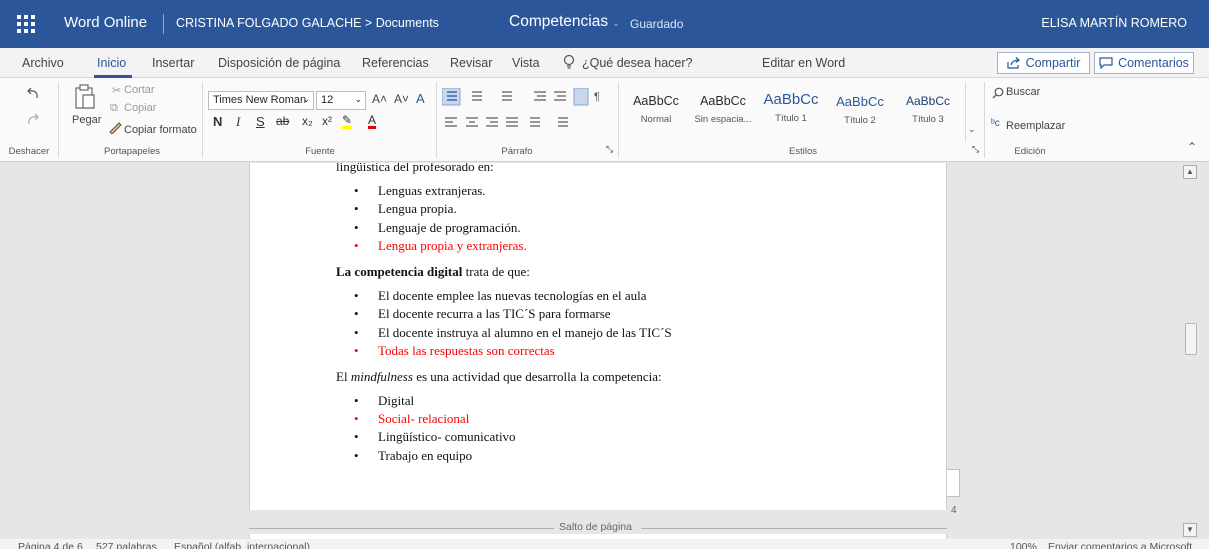 This screenshot has height=549, width=1209. What do you see at coordinates (116, 90) in the screenshot?
I see `cut-icon: ✂` at bounding box center [116, 90].